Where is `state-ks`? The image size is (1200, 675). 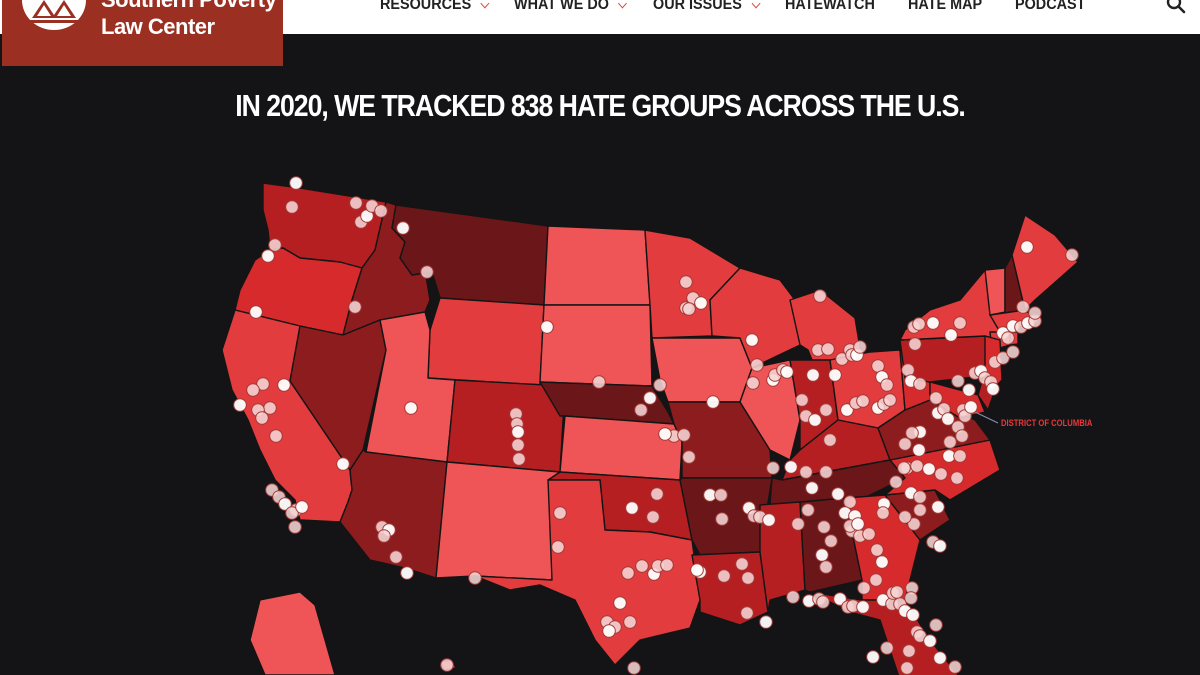 state-ks is located at coordinates (621, 448).